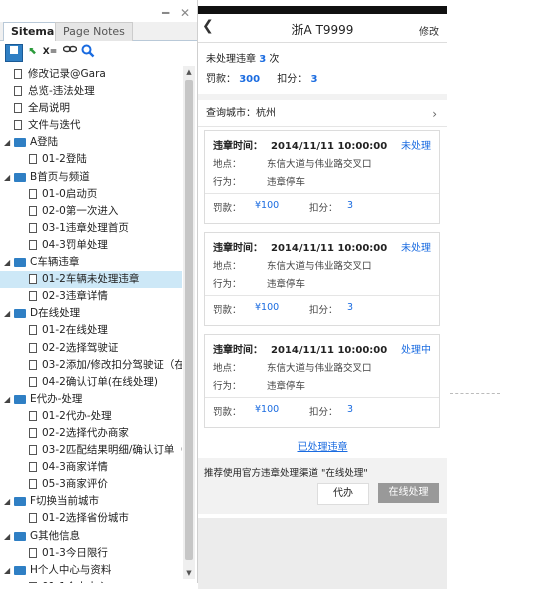  What do you see at coordinates (91, 262) in the screenshot?
I see `tree-folder: ◢ C车辆违章` at bounding box center [91, 262].